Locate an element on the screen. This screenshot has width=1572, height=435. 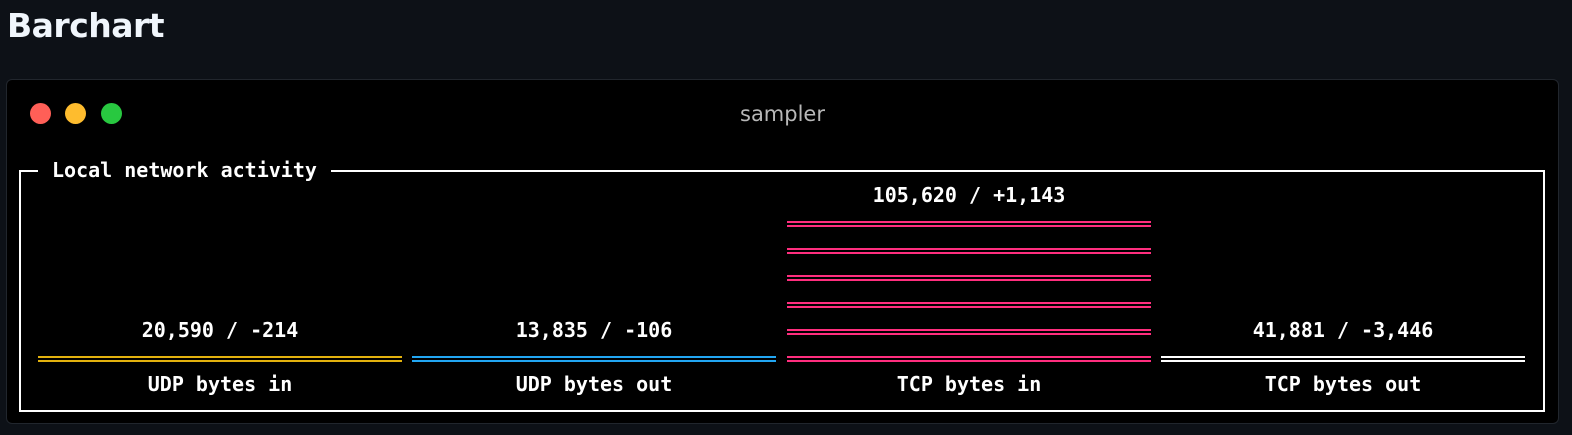
bar-value-label: 13,835 / -106 is located at coordinates (594, 330).